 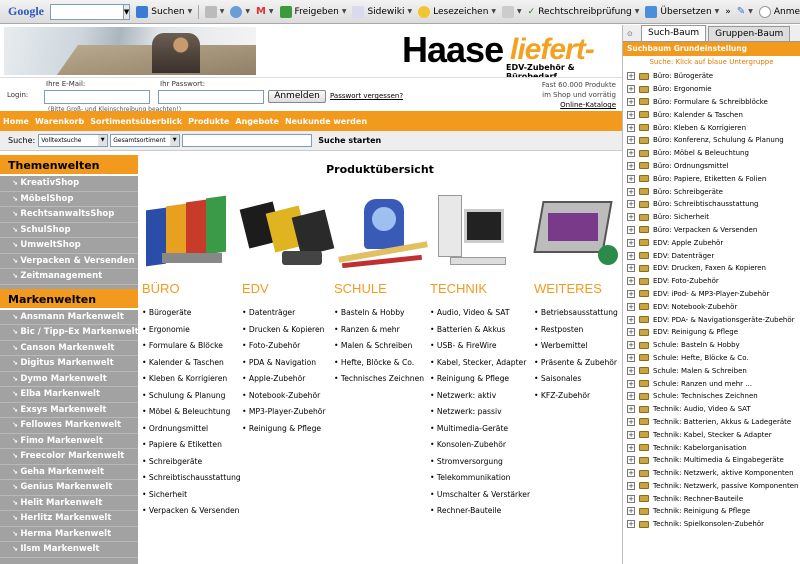 What do you see at coordinates (711, 358) in the screenshot?
I see `tree-item: + Schule: Hefte, Blöcke & Co.` at bounding box center [711, 358].